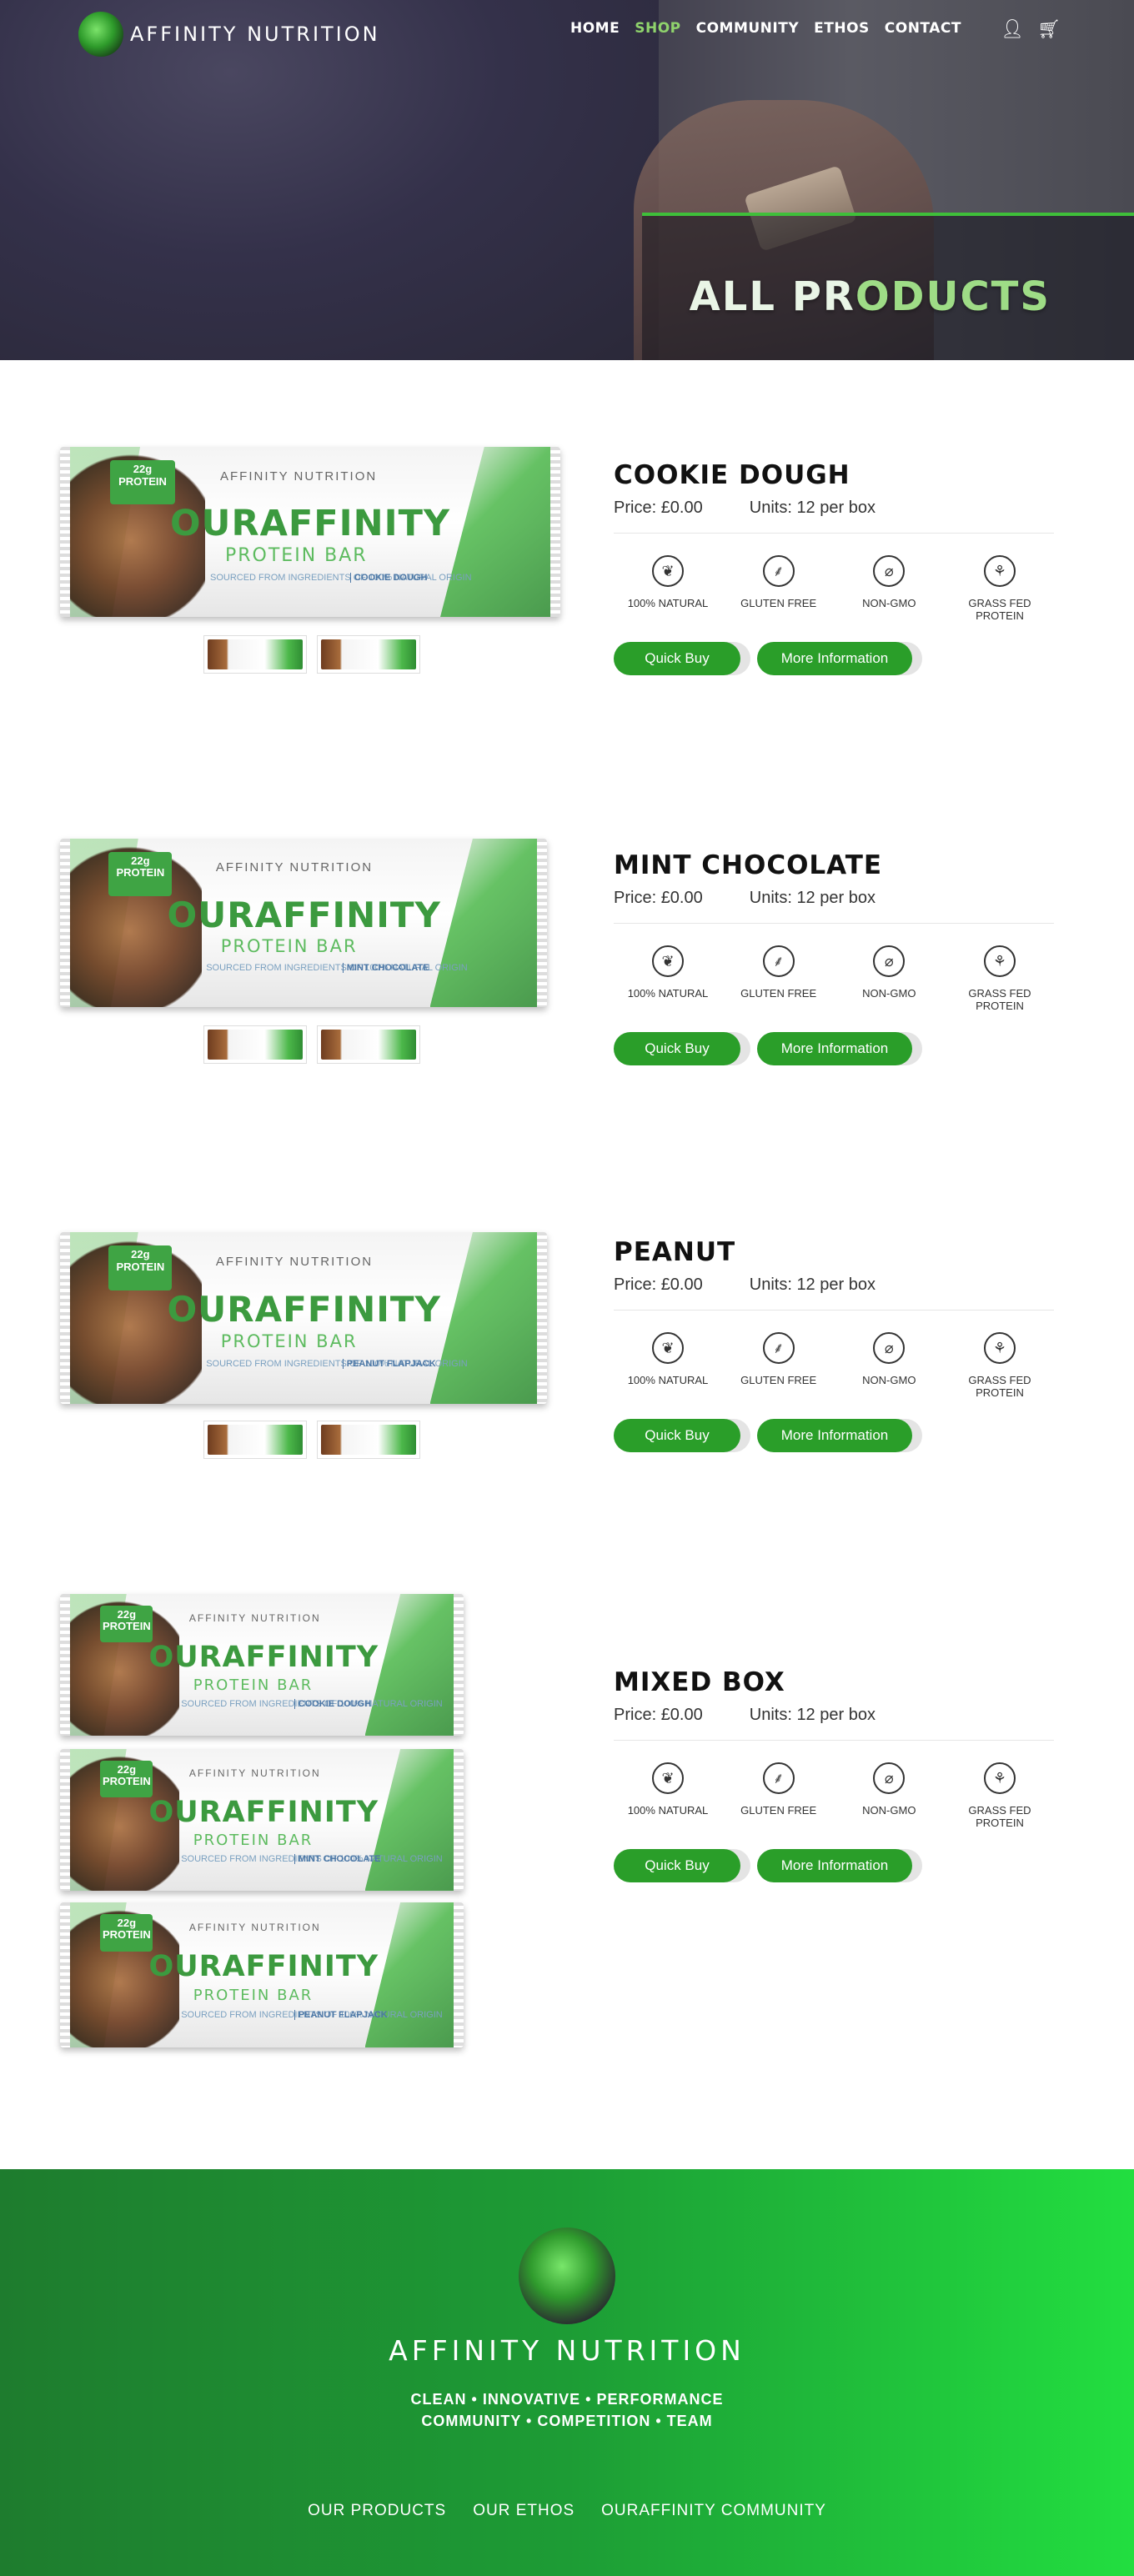 This screenshot has width=1134, height=2576. Describe the element at coordinates (834, 533) in the screenshot. I see `divider` at that location.